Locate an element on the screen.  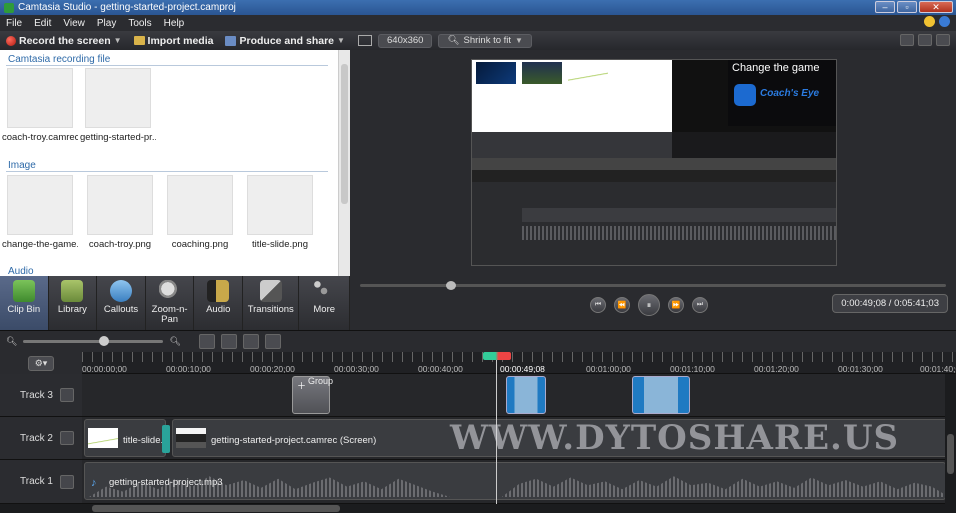
maximize-button: ▫ is located at coordinates (907, 7).